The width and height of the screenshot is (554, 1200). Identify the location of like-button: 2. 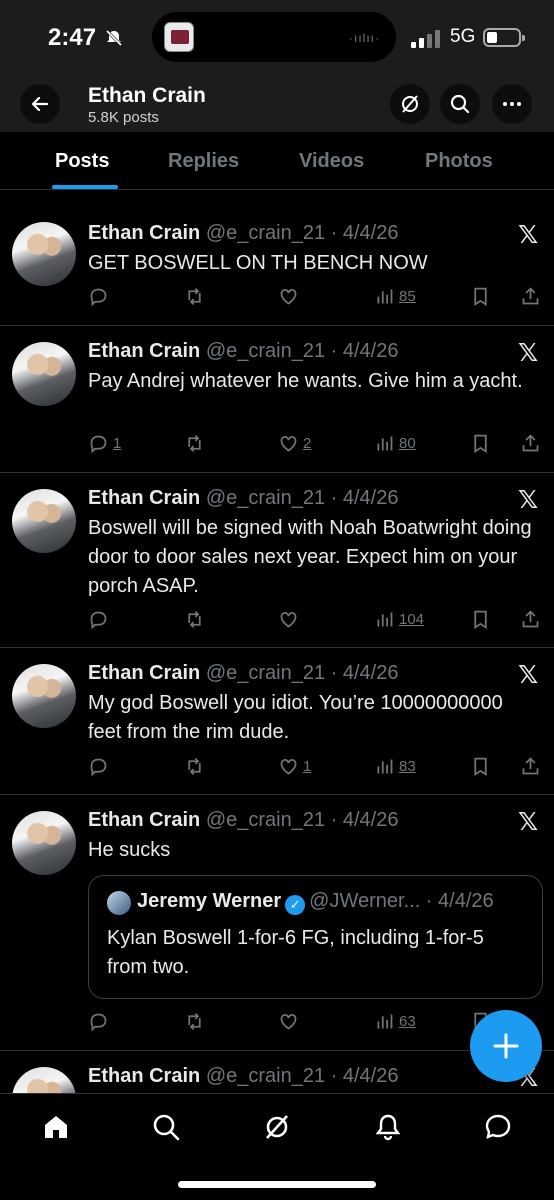
(294, 443).